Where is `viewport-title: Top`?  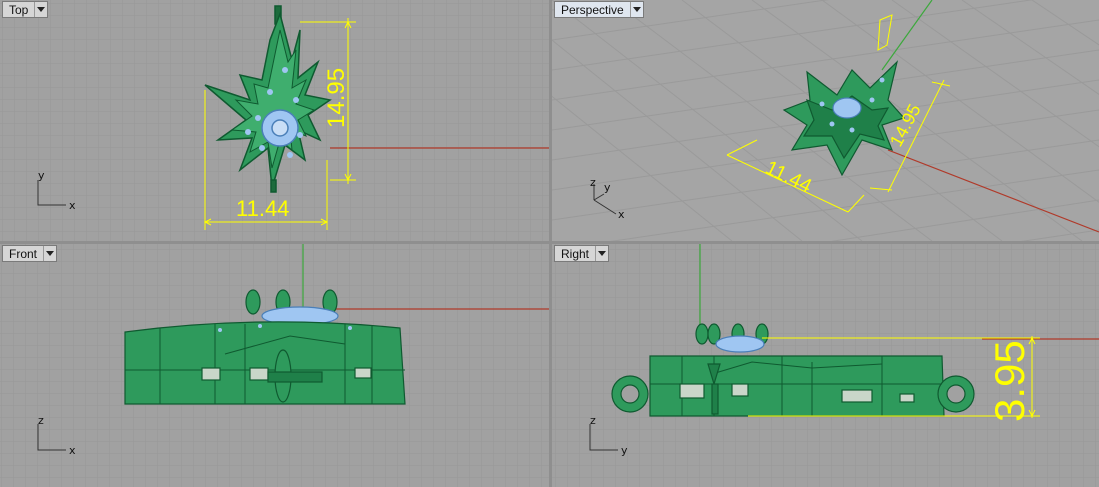
viewport-title: Top is located at coordinates (19, 10).